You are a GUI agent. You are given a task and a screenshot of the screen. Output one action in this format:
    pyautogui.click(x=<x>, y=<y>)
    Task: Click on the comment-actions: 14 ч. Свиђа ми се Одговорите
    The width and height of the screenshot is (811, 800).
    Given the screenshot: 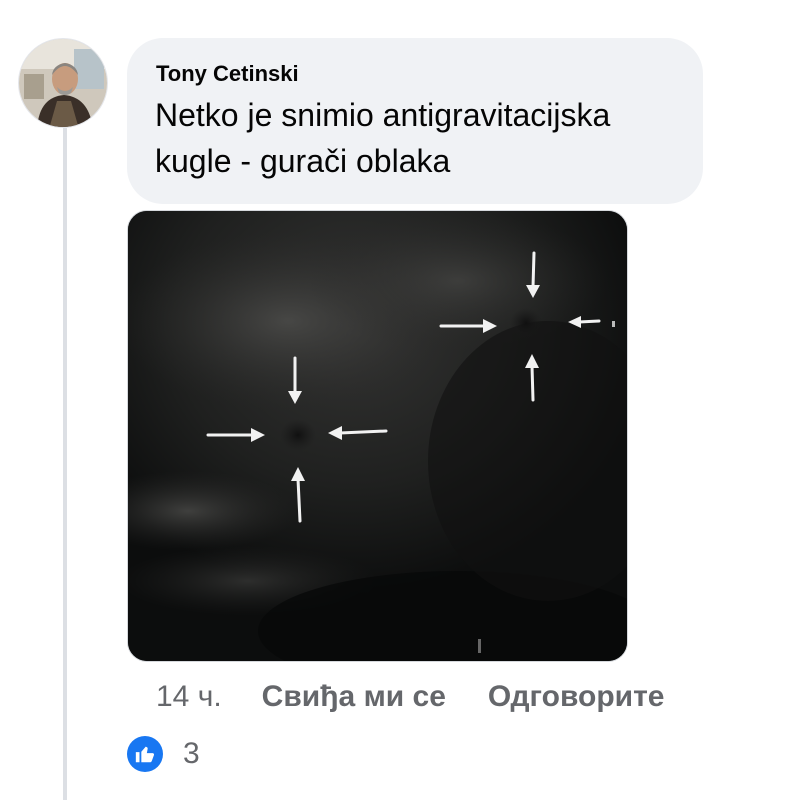 What is the action you would take?
    pyautogui.click(x=431, y=697)
    